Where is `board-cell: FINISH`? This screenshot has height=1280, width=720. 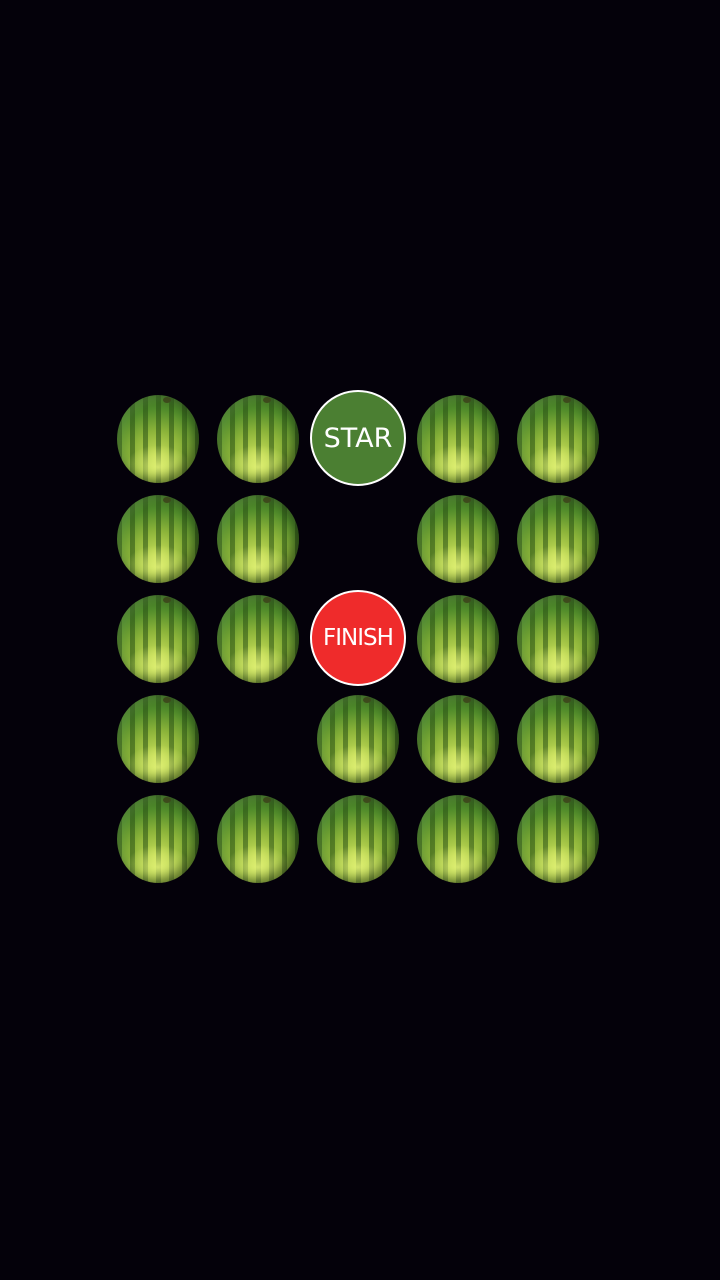
board-cell: FINISH is located at coordinates (358, 640).